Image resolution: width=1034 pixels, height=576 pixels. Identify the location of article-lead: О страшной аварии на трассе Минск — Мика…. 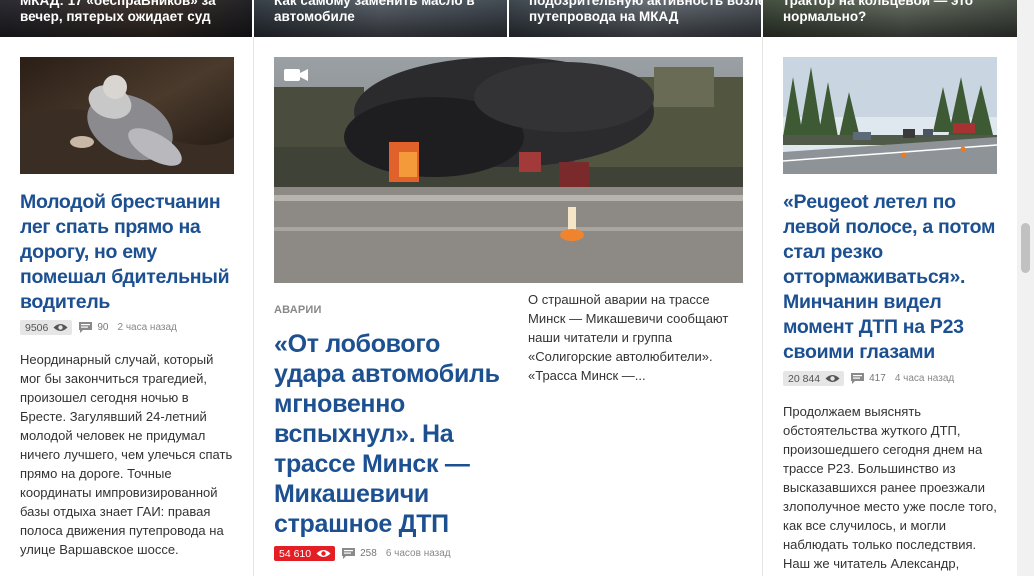
(628, 337).